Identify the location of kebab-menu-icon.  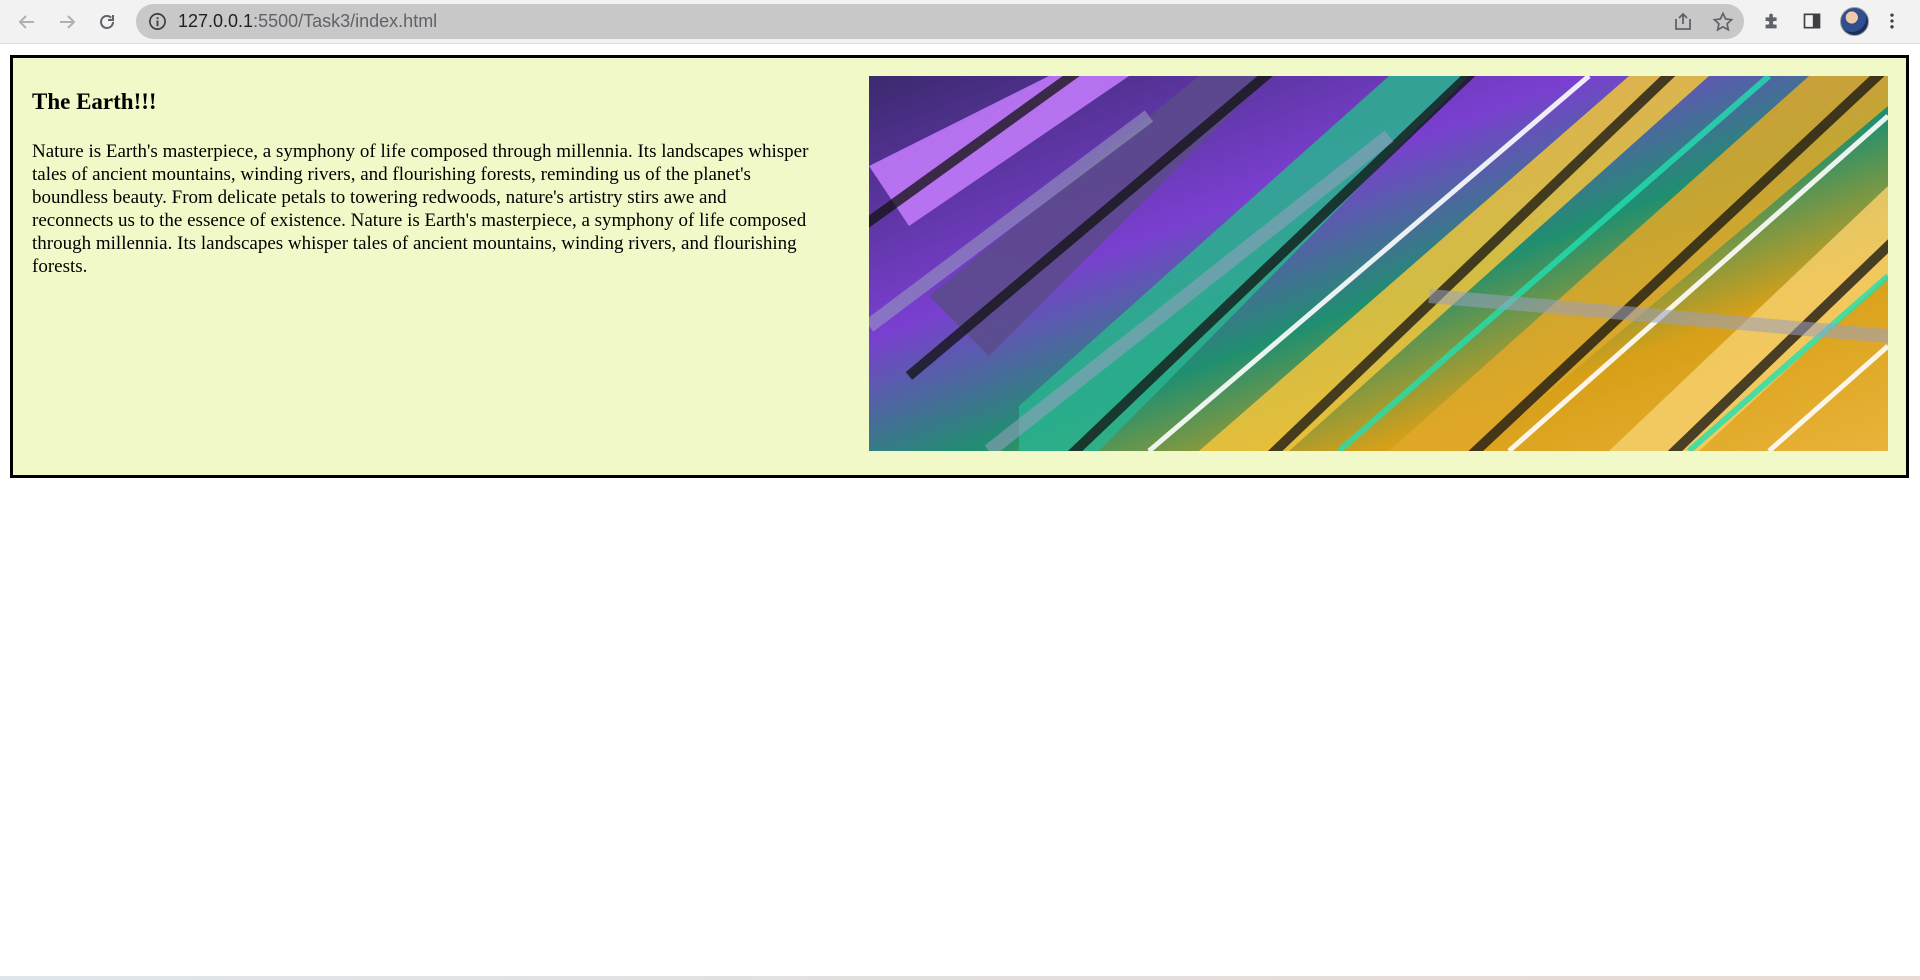
(1892, 21).